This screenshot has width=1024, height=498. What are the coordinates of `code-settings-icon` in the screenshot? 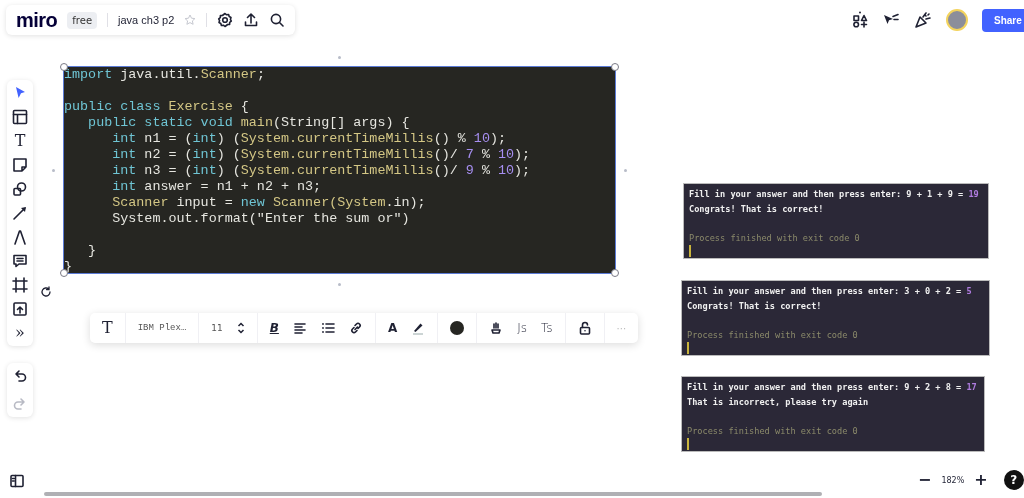 It's located at (496, 328).